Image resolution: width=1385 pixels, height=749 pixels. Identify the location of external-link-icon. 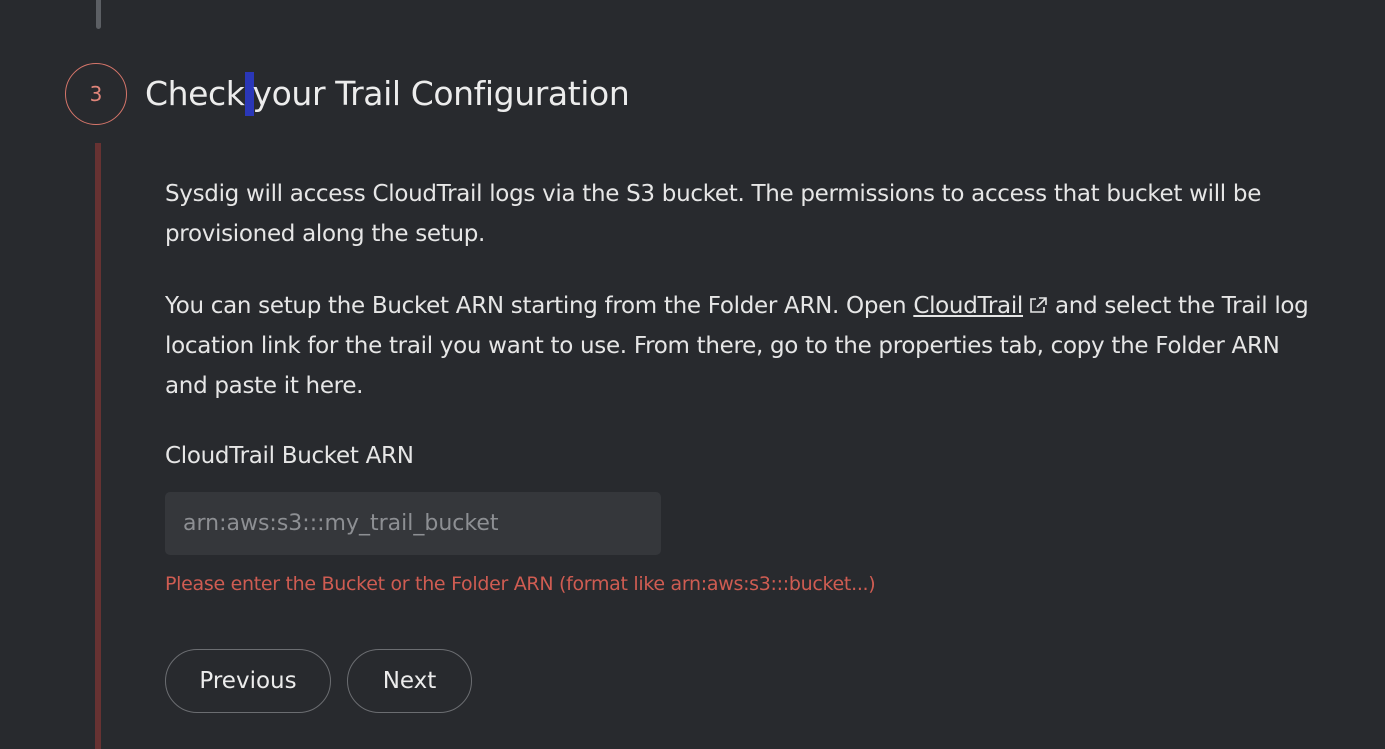
(1038, 305).